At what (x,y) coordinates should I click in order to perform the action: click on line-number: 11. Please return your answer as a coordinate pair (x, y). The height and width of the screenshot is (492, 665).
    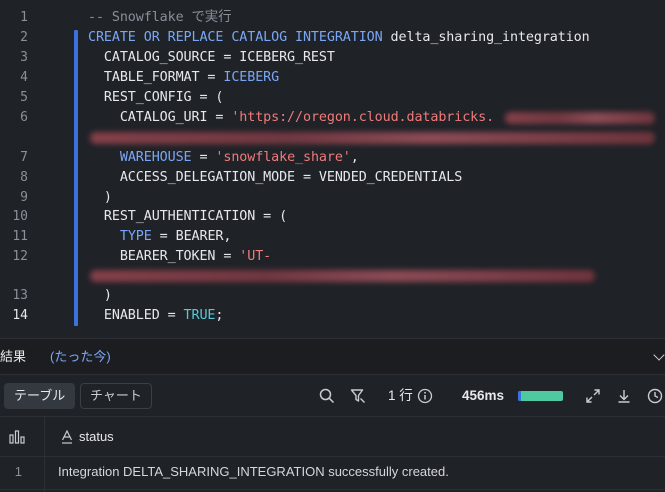
    Looking at the image, I should click on (20, 236).